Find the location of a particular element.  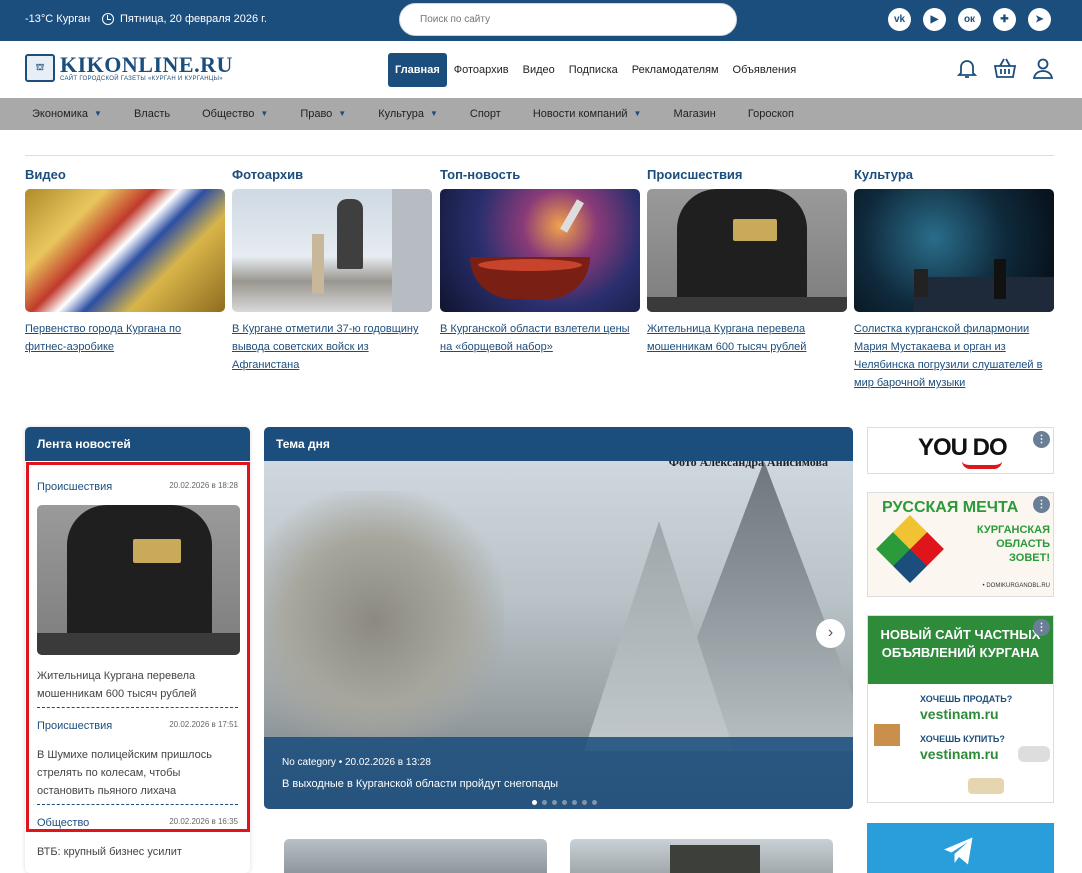

featured-section: Происшествия is located at coordinates (747, 174).